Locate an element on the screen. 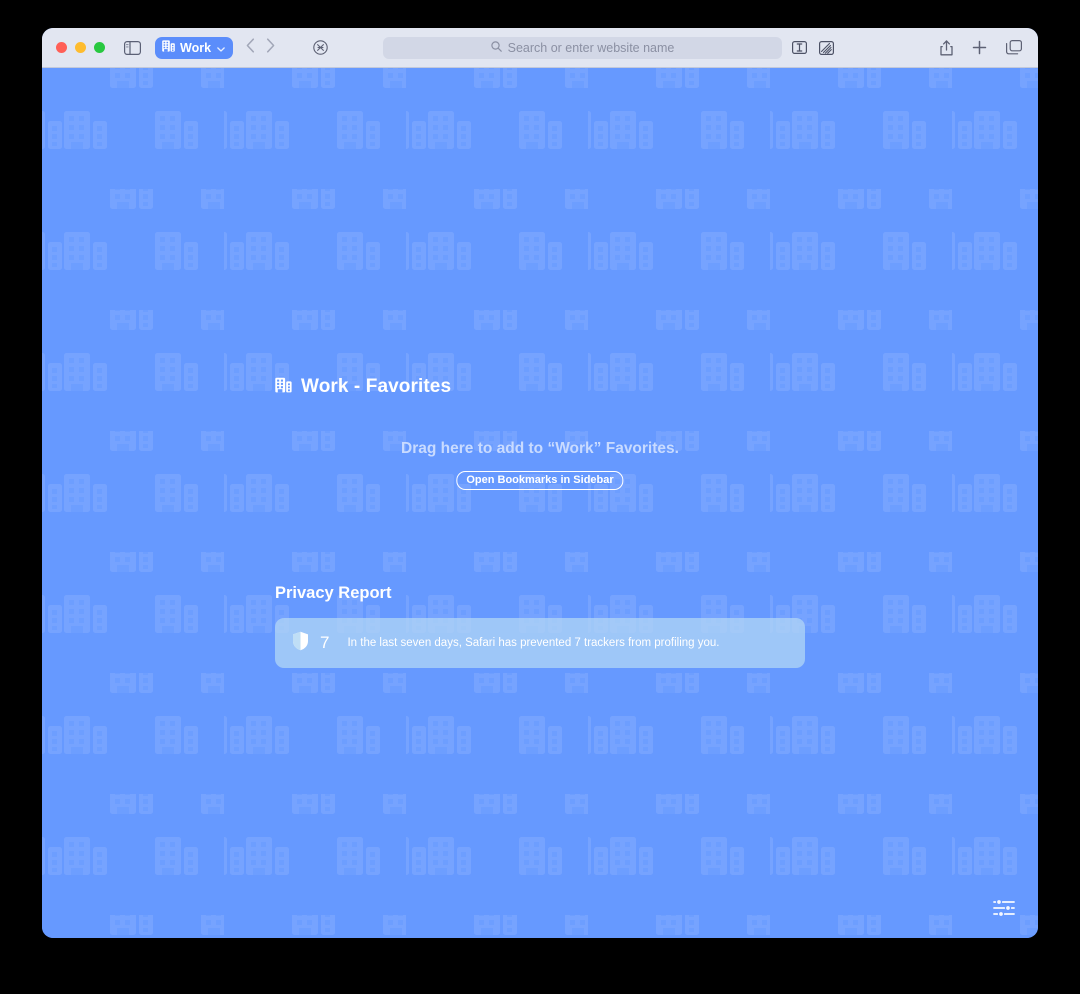 The width and height of the screenshot is (1080, 994). profile-label: Work is located at coordinates (196, 47).